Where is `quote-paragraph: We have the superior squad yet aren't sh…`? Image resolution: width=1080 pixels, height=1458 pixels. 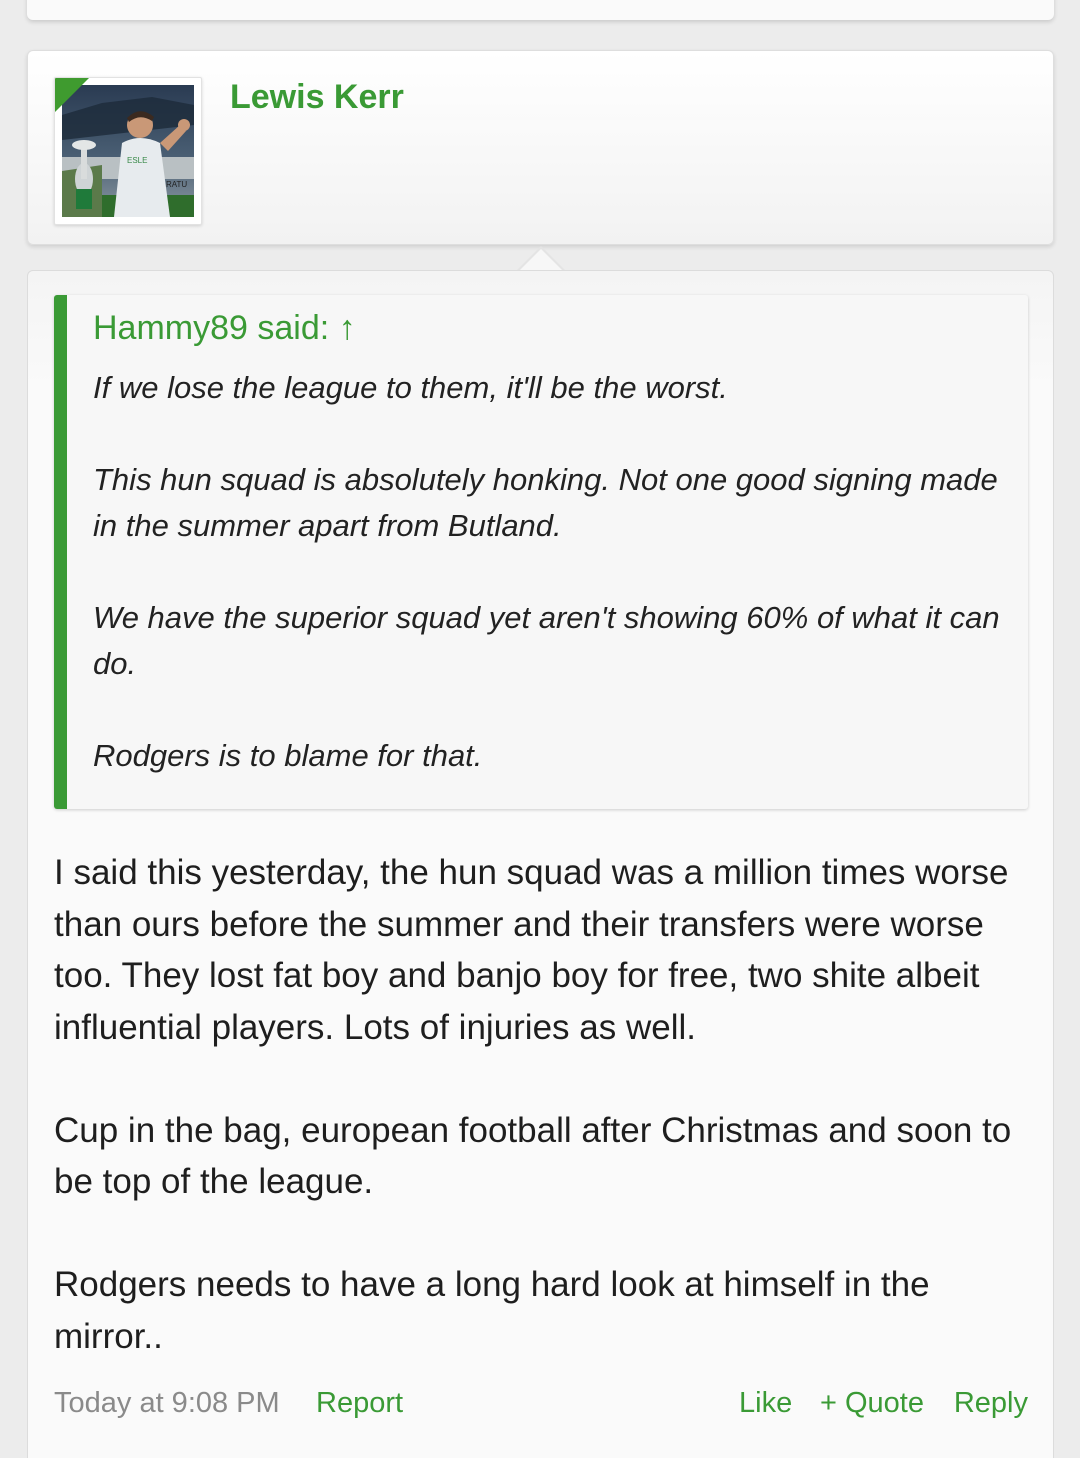 quote-paragraph: We have the superior squad yet aren't sh… is located at coordinates (546, 640).